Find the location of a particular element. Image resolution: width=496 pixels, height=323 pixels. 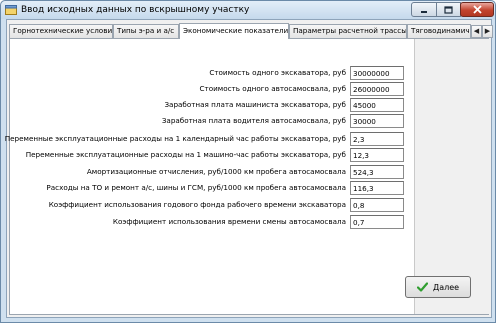

maintenance-cost-input is located at coordinates (377, 188).